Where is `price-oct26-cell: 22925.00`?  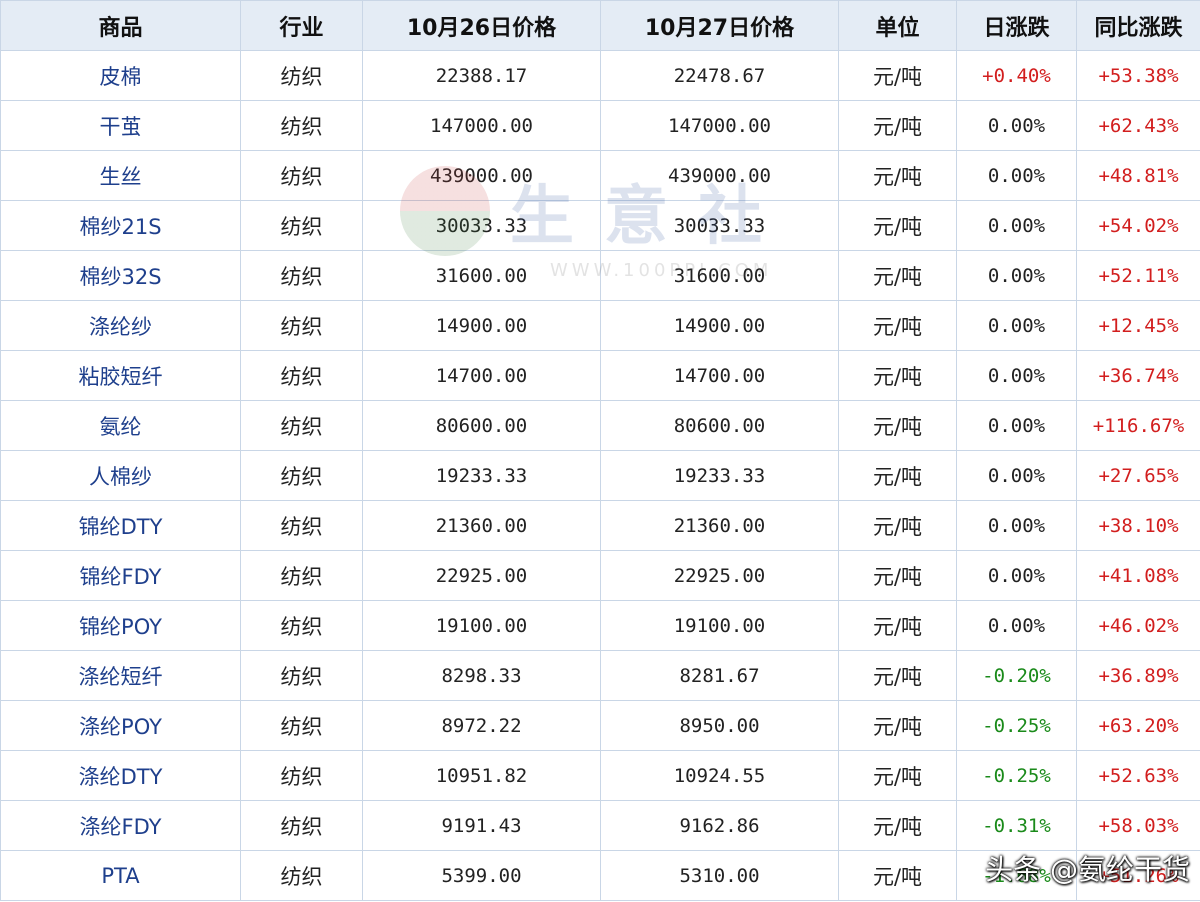 price-oct26-cell: 22925.00 is located at coordinates (481, 575).